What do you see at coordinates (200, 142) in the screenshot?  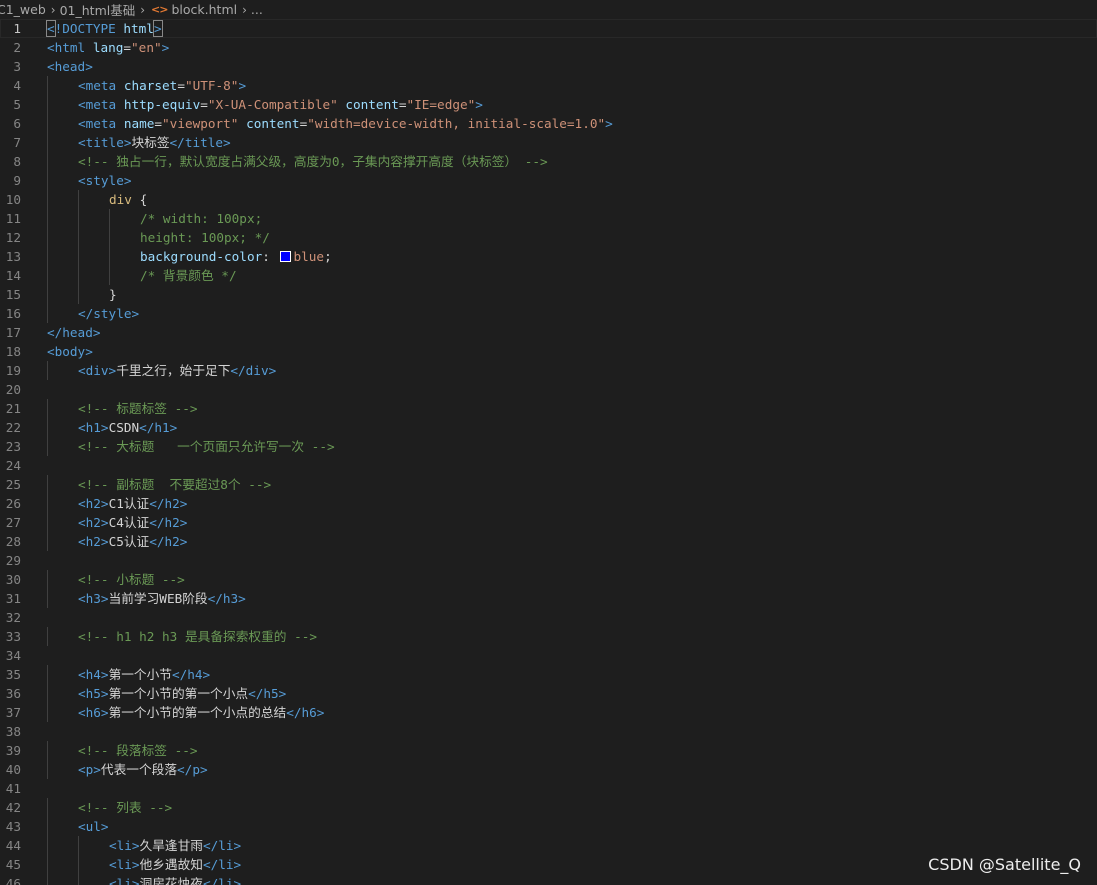 I see `code-token: </title>` at bounding box center [200, 142].